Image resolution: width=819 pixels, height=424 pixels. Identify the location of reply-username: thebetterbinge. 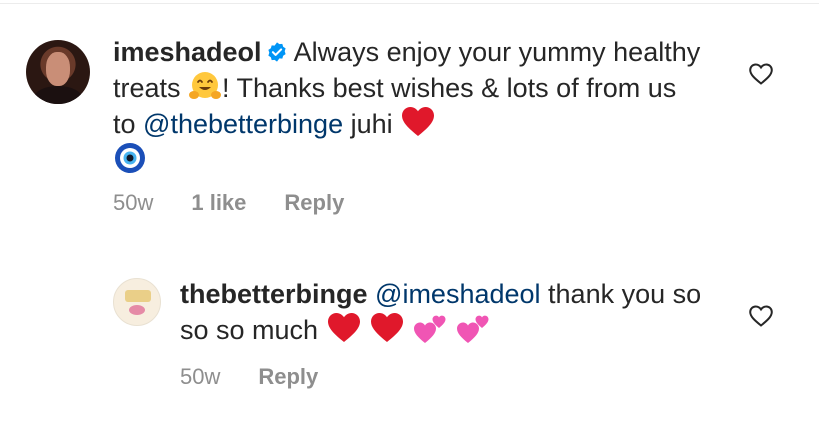
(274, 294).